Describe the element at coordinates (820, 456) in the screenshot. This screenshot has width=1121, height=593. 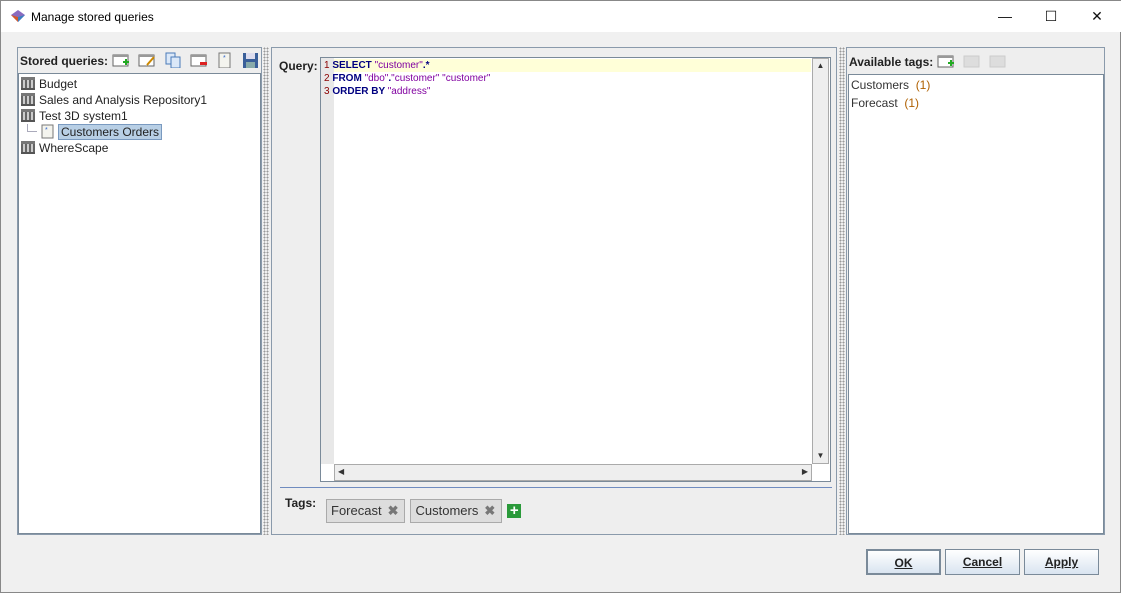
I see `scroll-down-arrow: ▼` at that location.